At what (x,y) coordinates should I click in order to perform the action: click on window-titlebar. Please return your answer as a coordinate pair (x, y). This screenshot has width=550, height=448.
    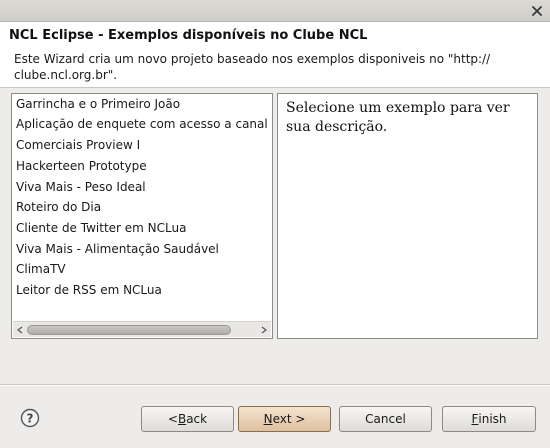
    Looking at the image, I should click on (275, 11).